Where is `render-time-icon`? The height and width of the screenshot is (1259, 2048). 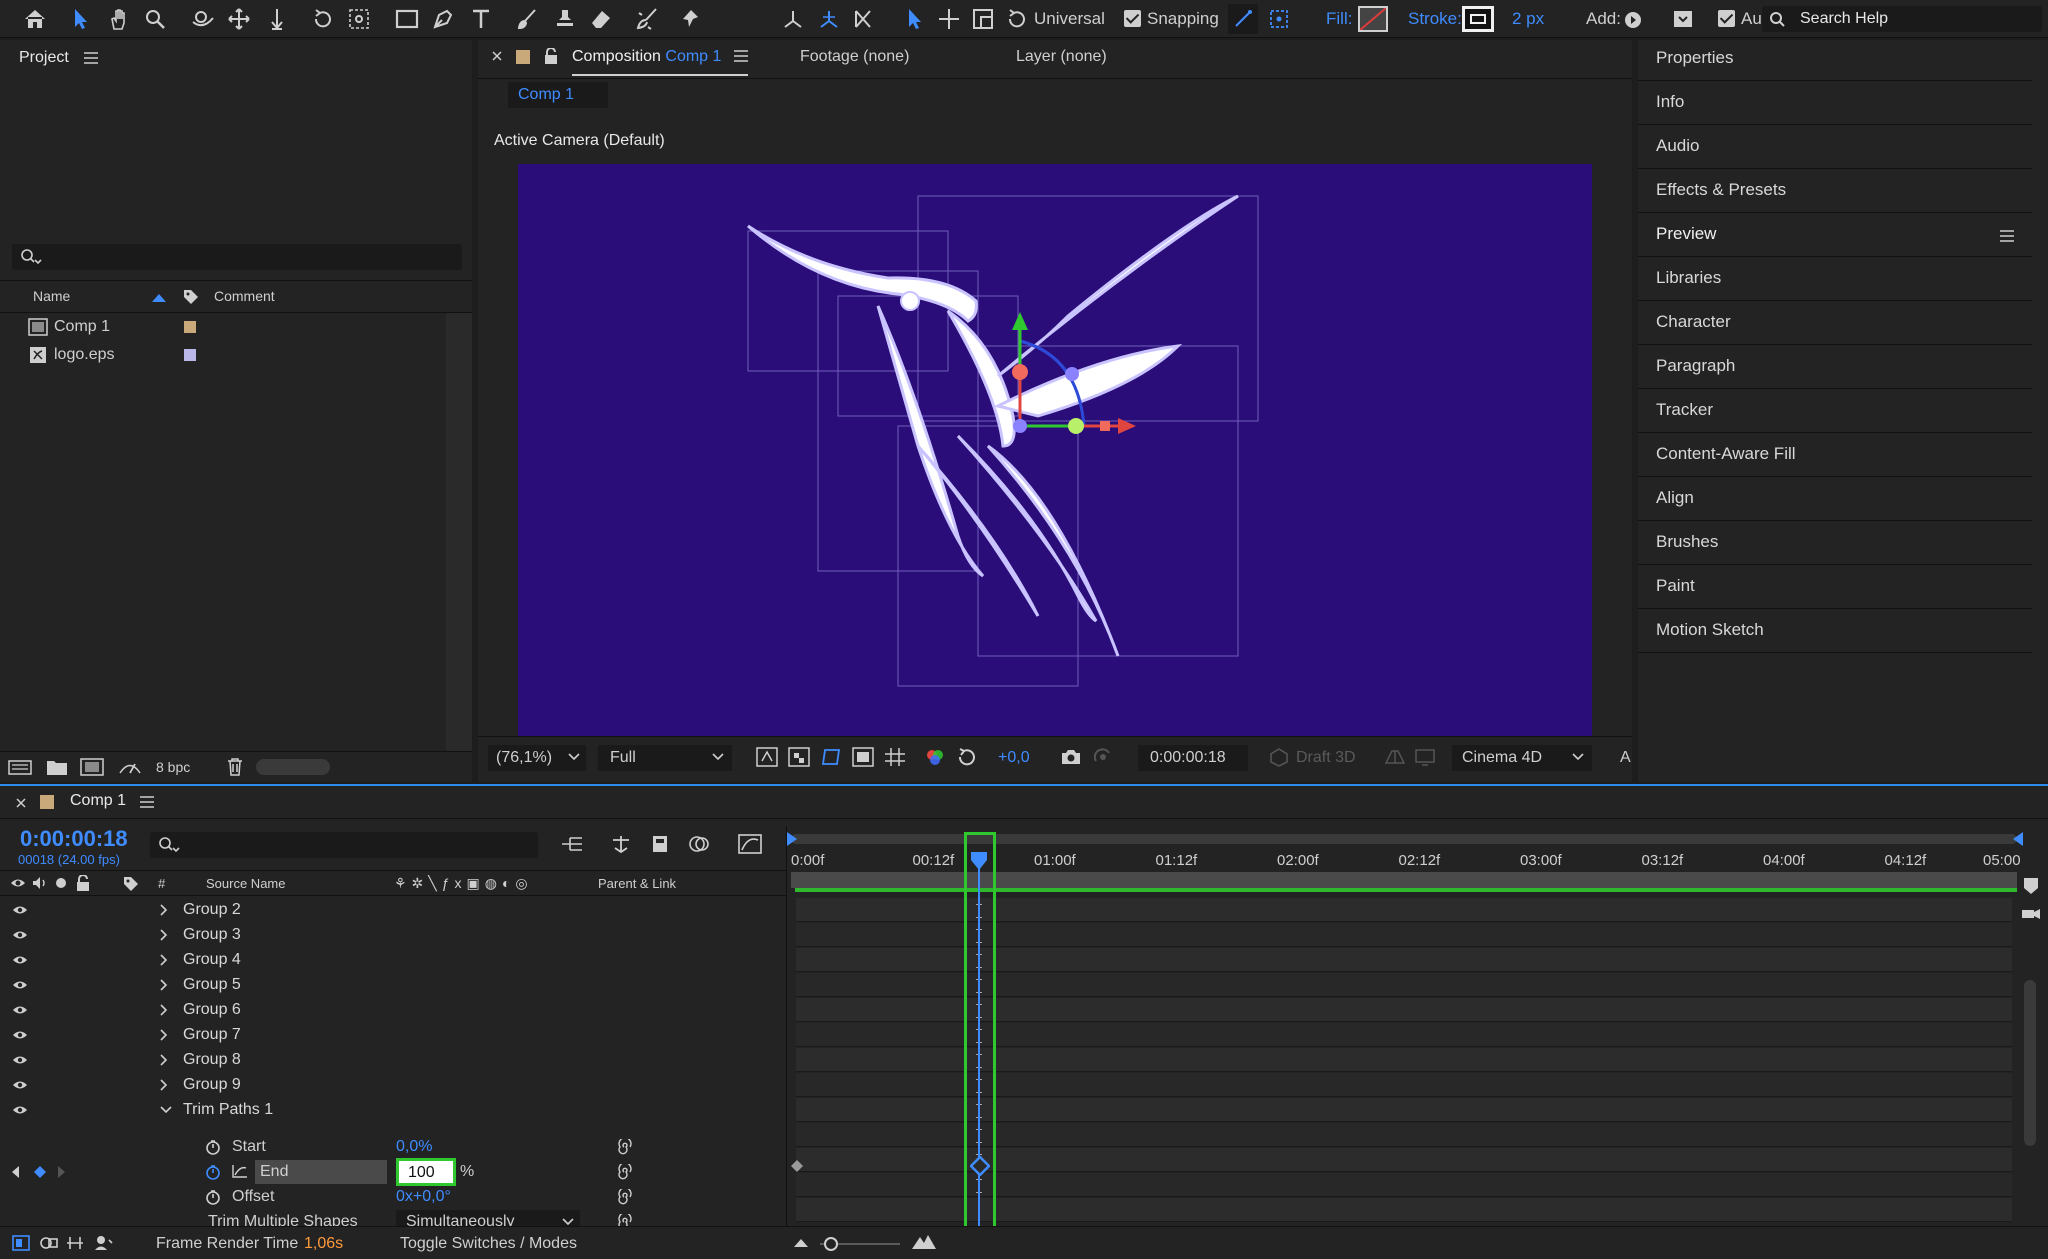
render-time-icon is located at coordinates (104, 1243).